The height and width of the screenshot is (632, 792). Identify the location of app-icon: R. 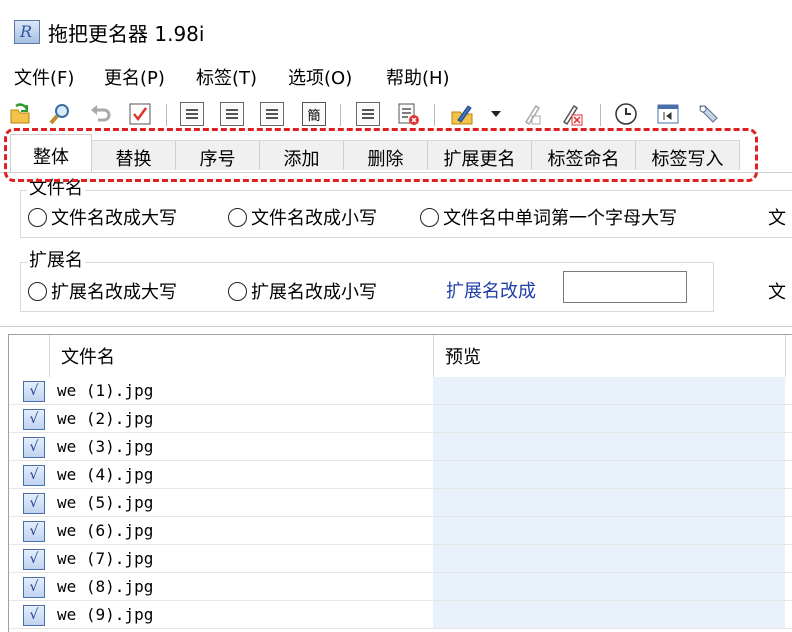
(27, 32).